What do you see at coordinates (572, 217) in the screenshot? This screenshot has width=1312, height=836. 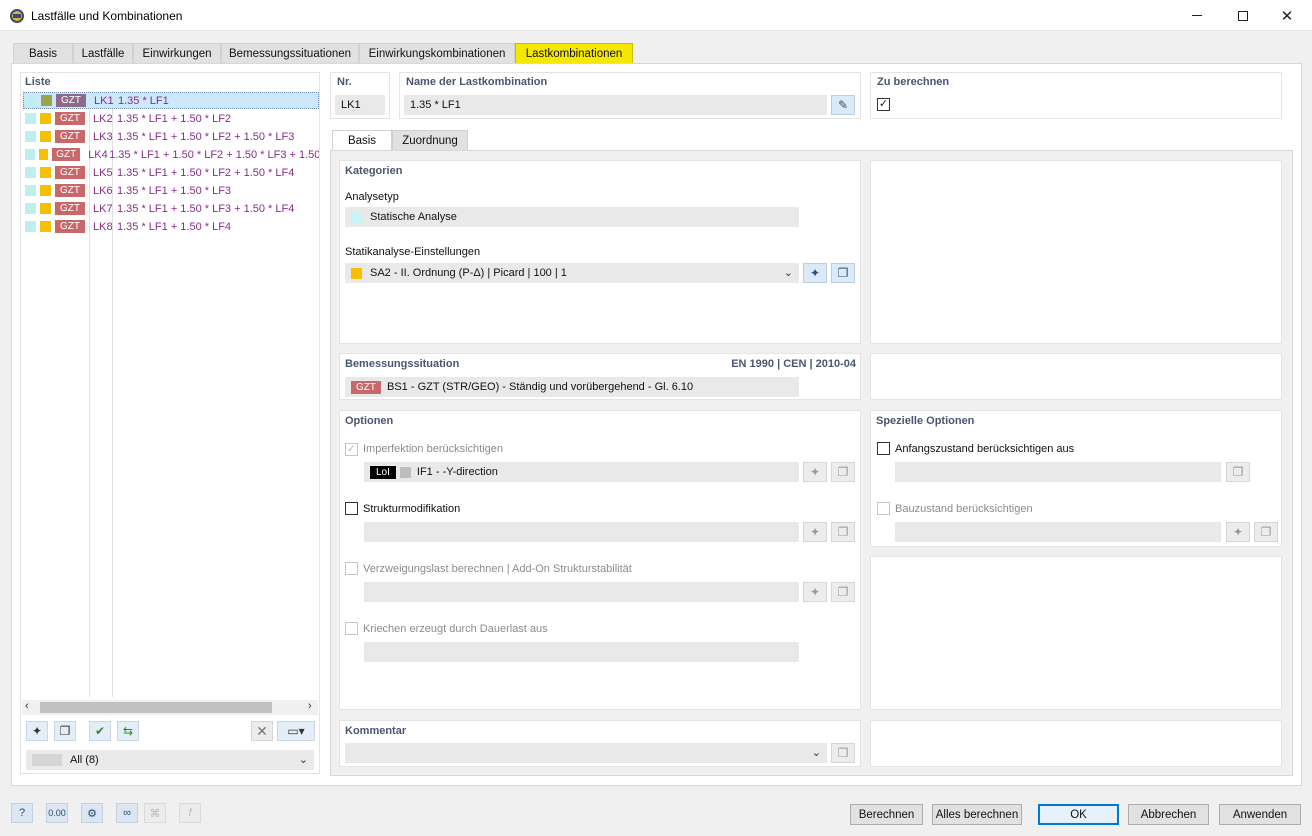 I see `analysetyp-field: Statische Analyse` at bounding box center [572, 217].